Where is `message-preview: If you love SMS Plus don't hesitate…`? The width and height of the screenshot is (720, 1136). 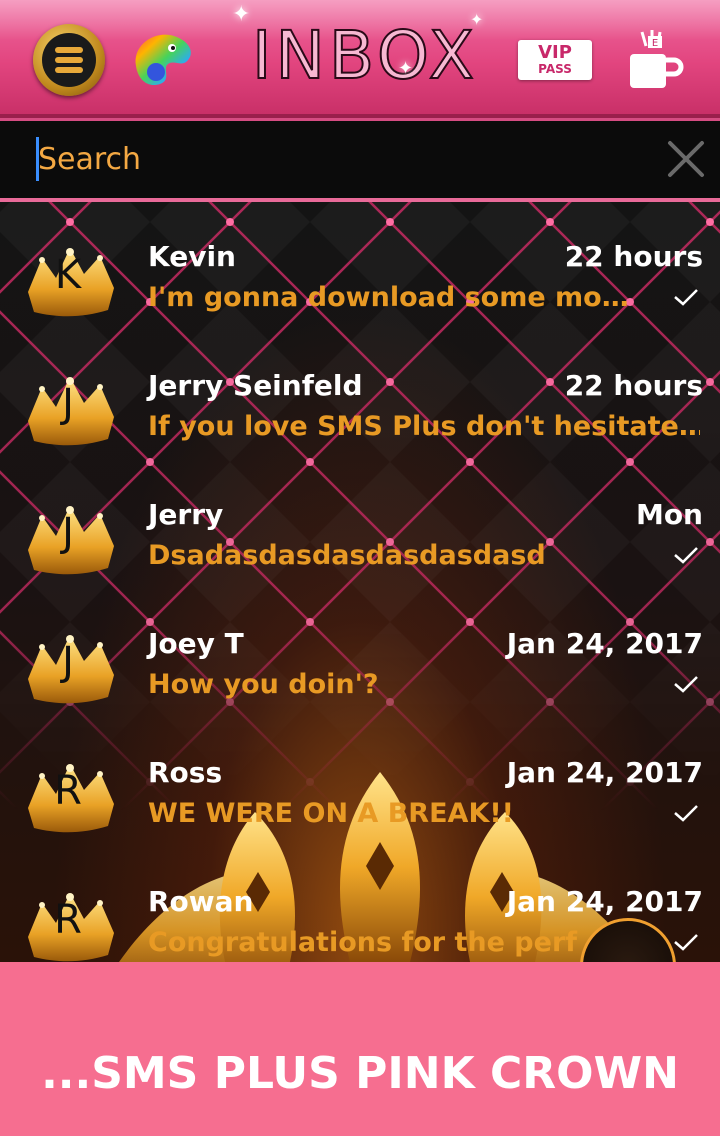 message-preview: If you love SMS Plus don't hesitate… is located at coordinates (424, 426).